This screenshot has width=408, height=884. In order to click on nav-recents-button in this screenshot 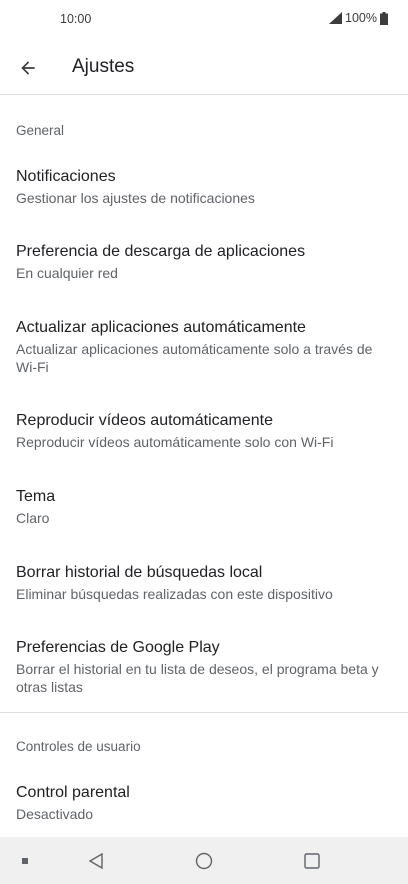, I will do `click(312, 861)`.